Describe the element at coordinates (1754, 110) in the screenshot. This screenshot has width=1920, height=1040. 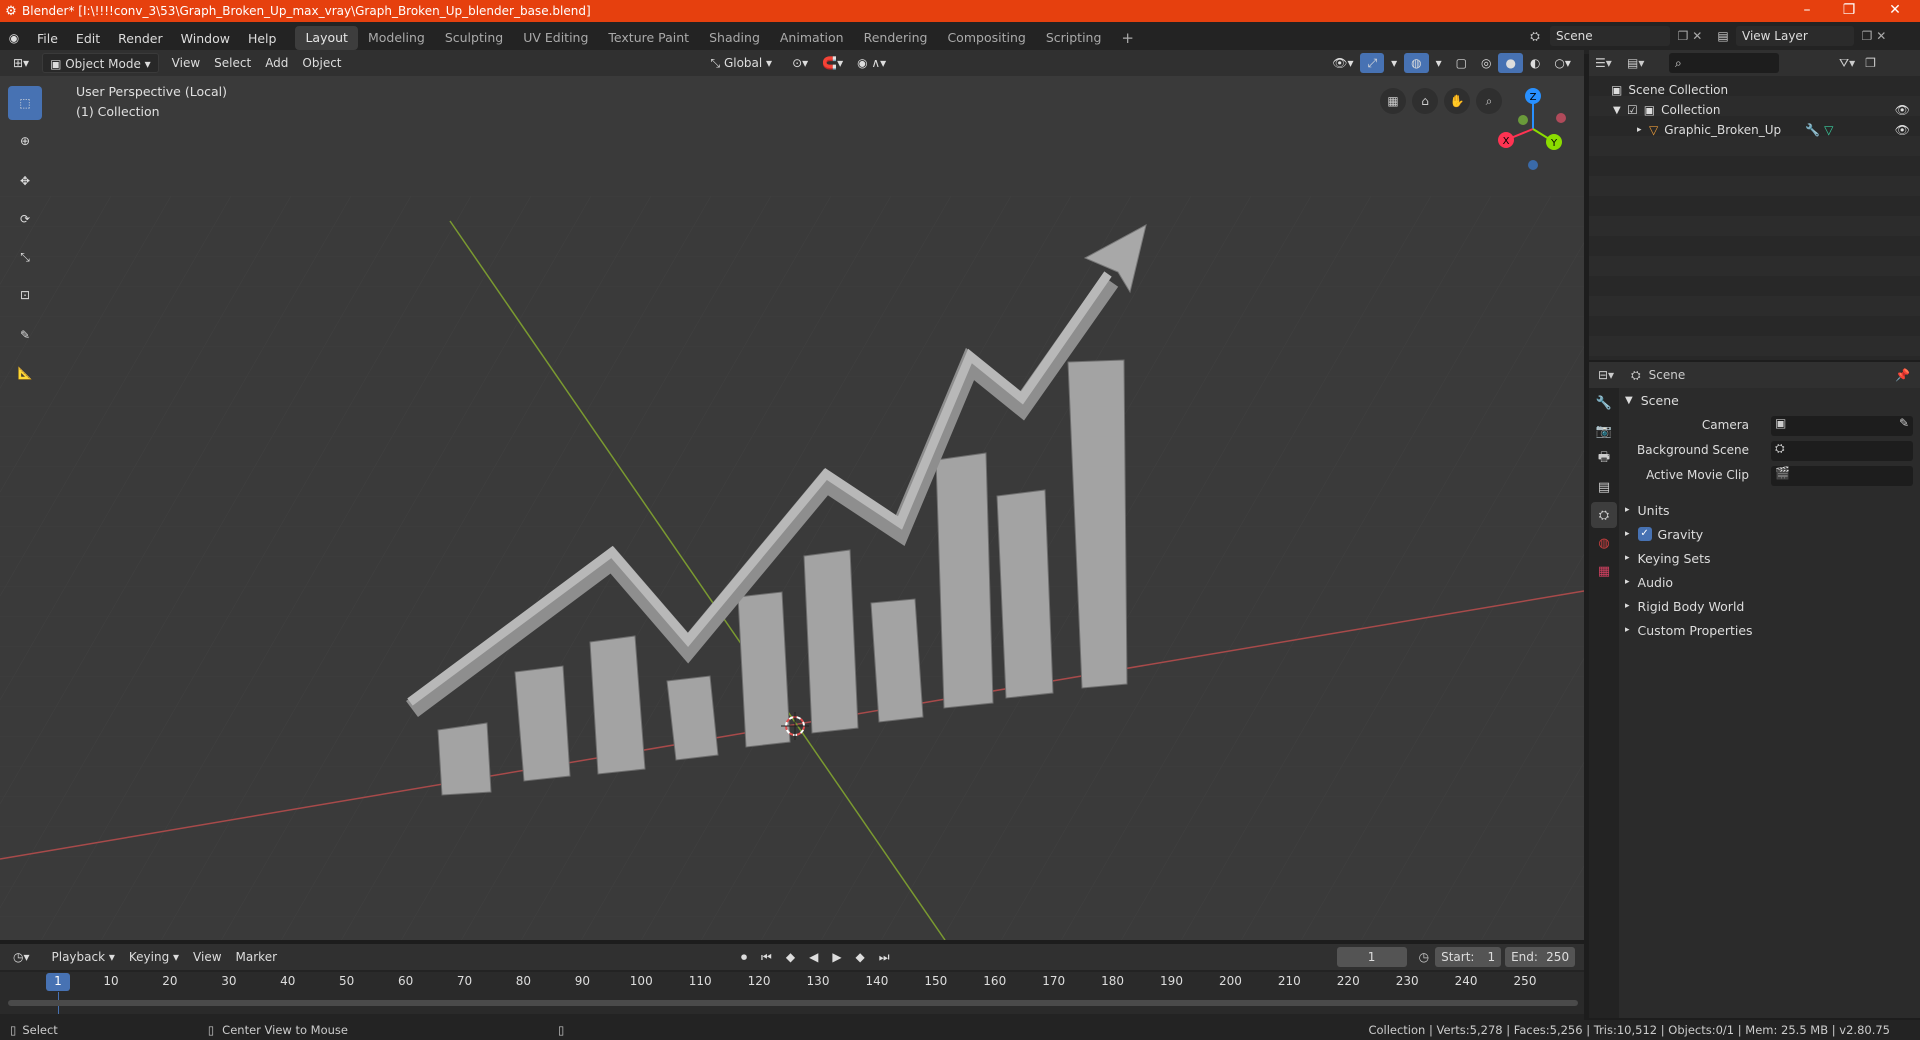
I see `collection-row: ▼ ☑ ▣ Collection 👁` at that location.